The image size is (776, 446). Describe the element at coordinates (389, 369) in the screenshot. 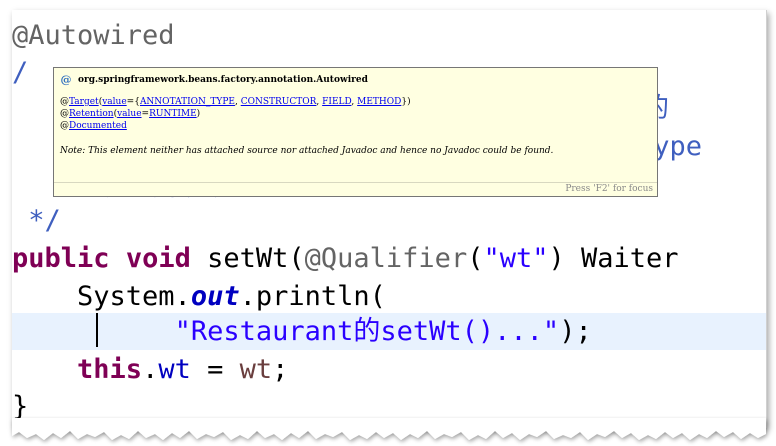

I see `code-line-10: this.wt = wt;` at that location.